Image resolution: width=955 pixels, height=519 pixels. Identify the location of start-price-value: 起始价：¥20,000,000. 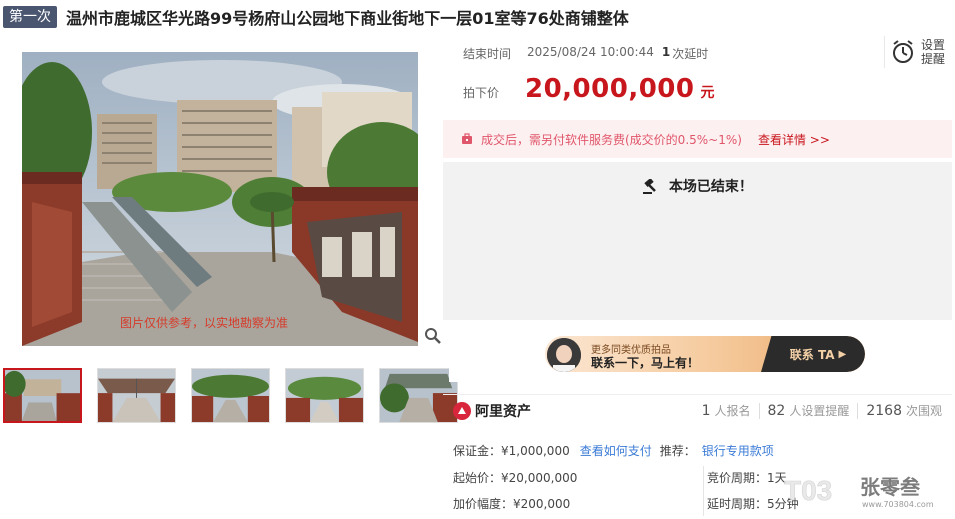
(515, 478).